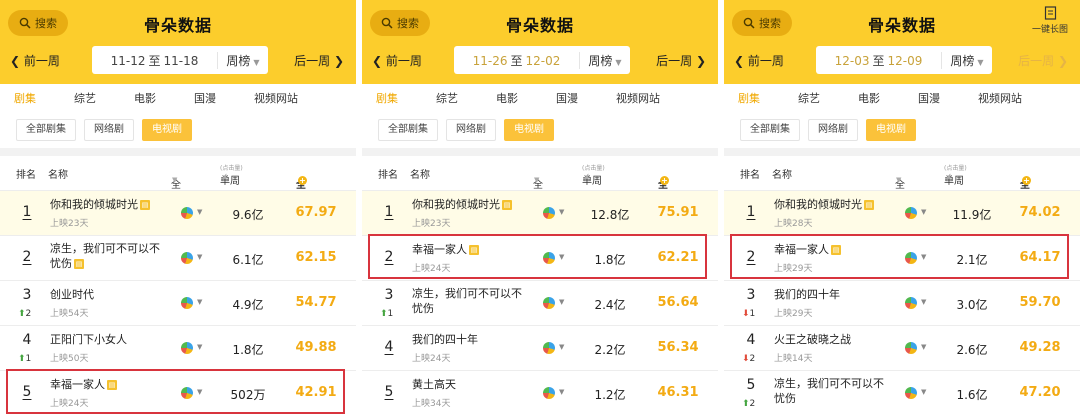  I want to click on table-row: 2 凉生，我们可不可以不忧伤 ▤ ▼ 6.1亿 62.15, so click(178, 257).